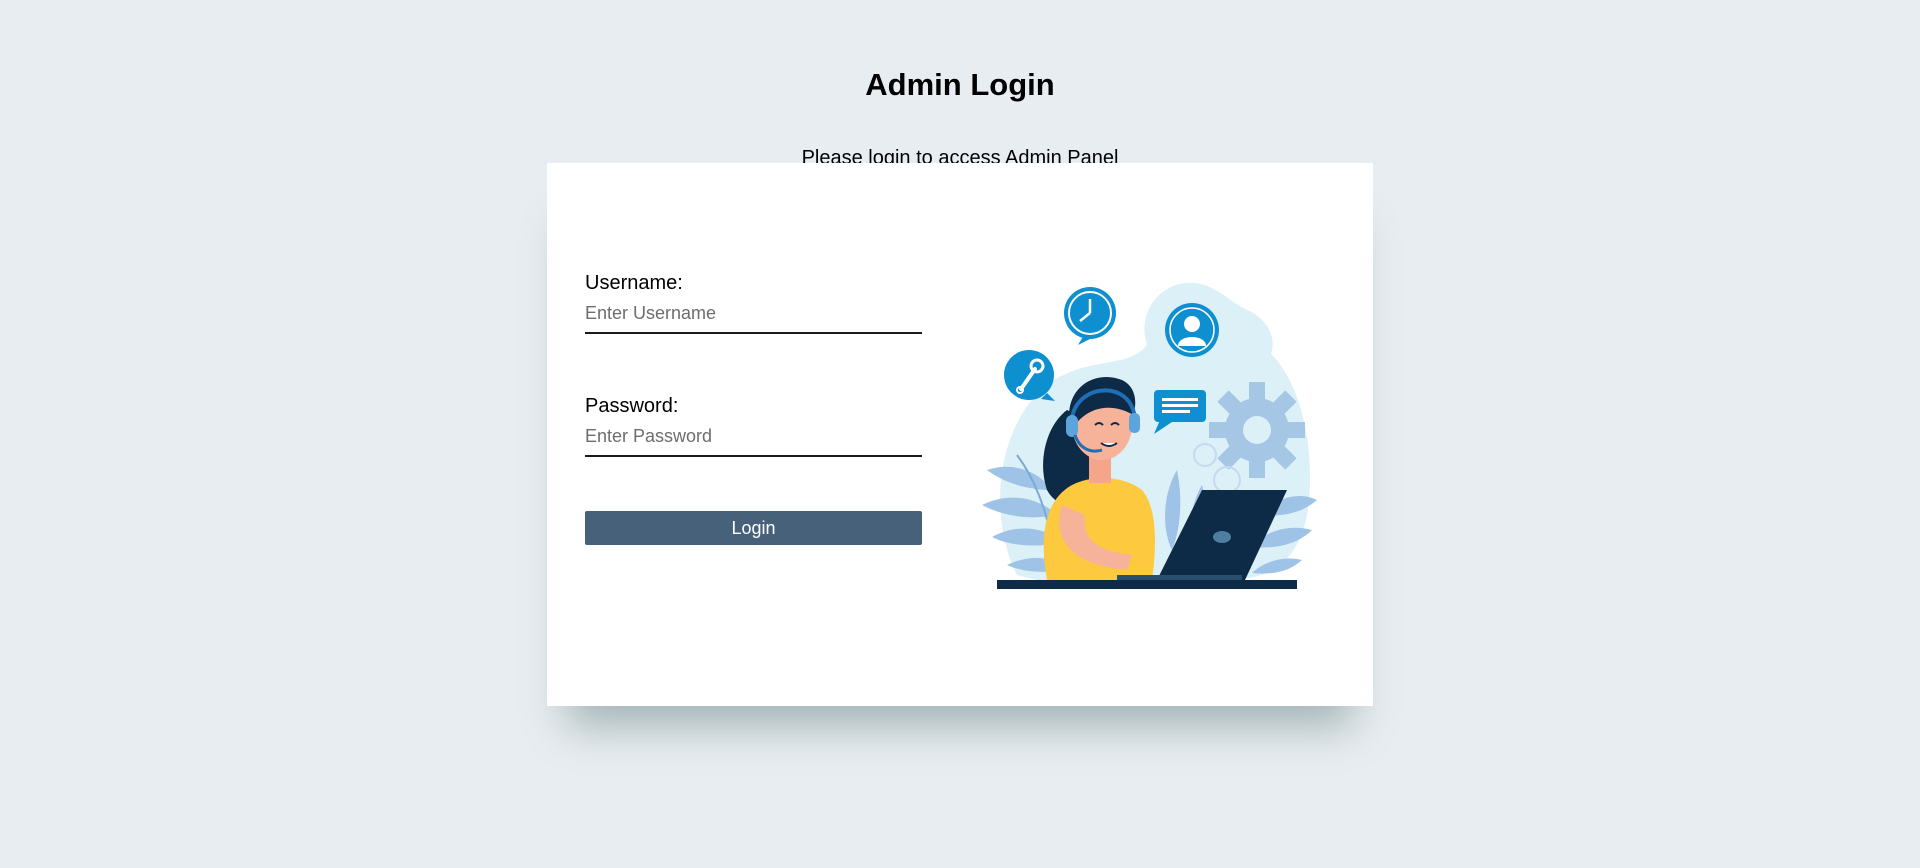  What do you see at coordinates (753, 439) in the screenshot?
I see `password-input` at bounding box center [753, 439].